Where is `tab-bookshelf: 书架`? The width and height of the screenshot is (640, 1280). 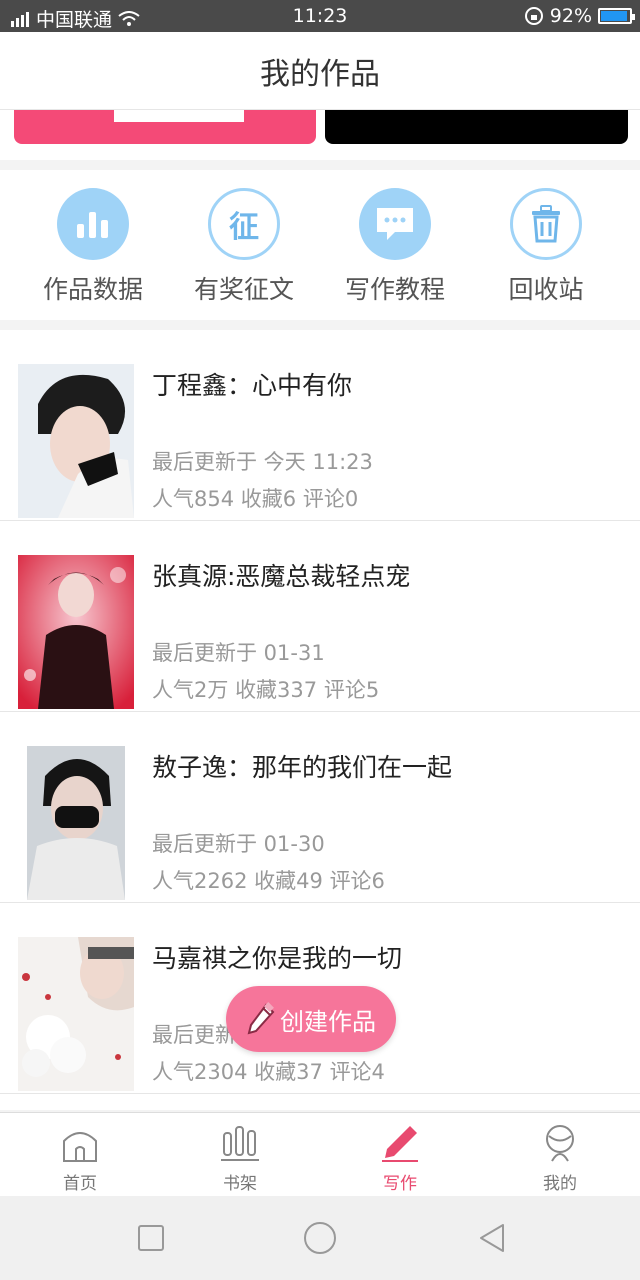 tab-bookshelf: 书架 is located at coordinates (240, 1157).